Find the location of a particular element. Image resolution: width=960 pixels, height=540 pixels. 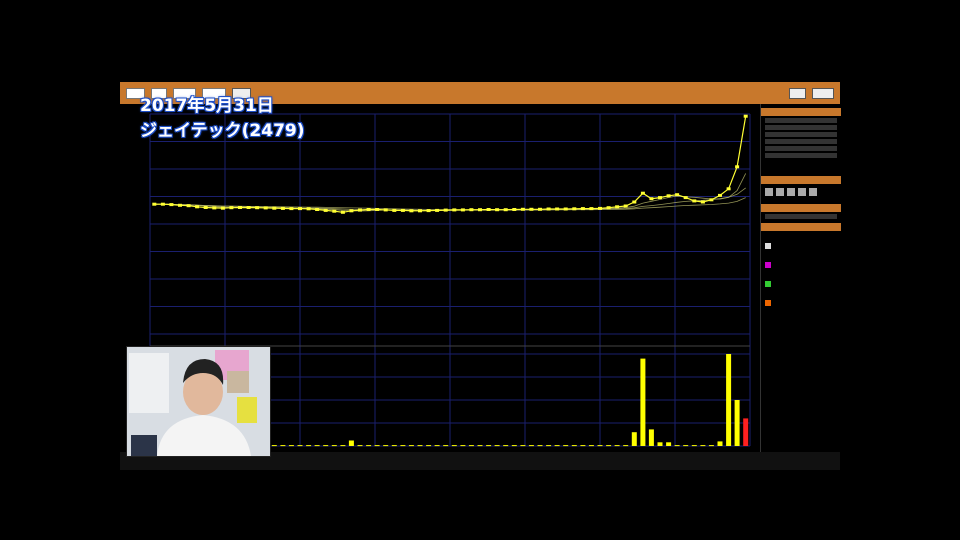

overlay-header is located at coordinates (801, 227).